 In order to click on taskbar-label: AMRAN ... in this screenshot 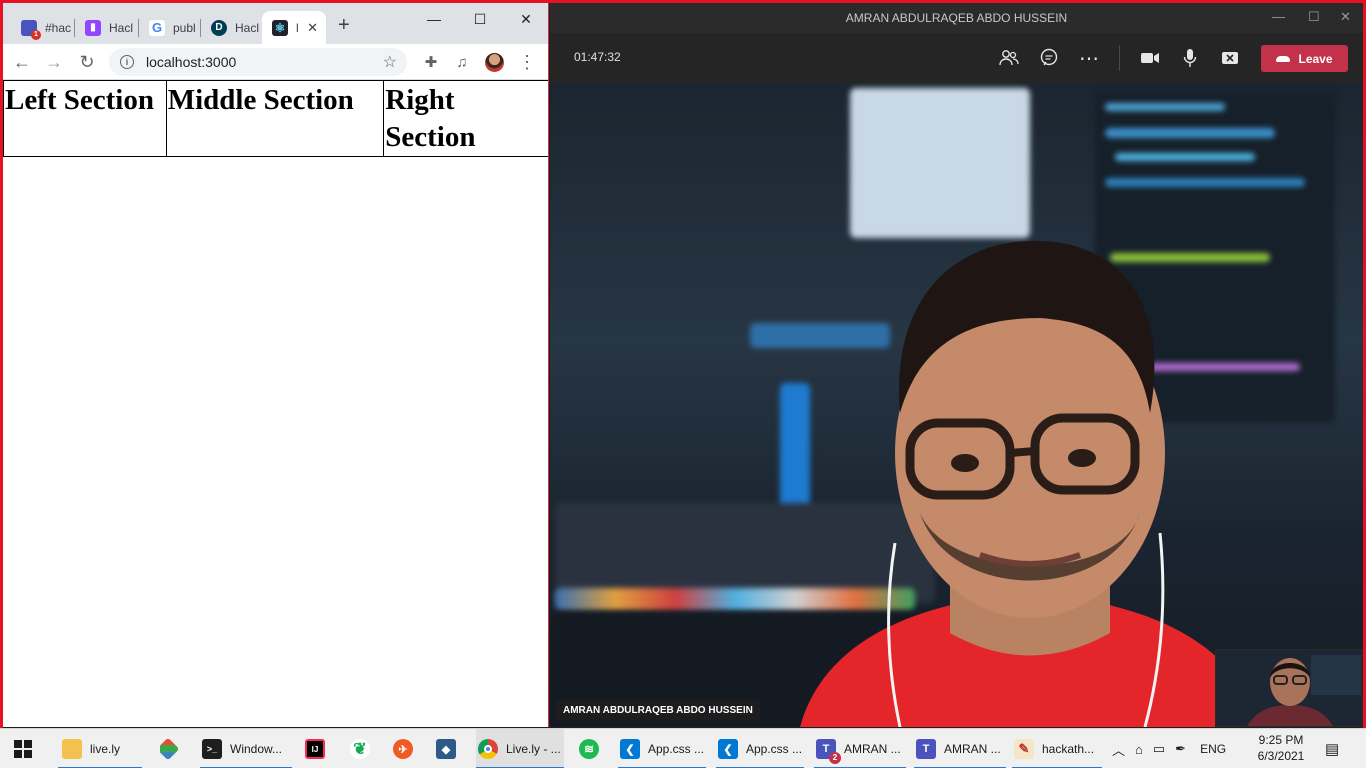, I will do `click(872, 749)`.